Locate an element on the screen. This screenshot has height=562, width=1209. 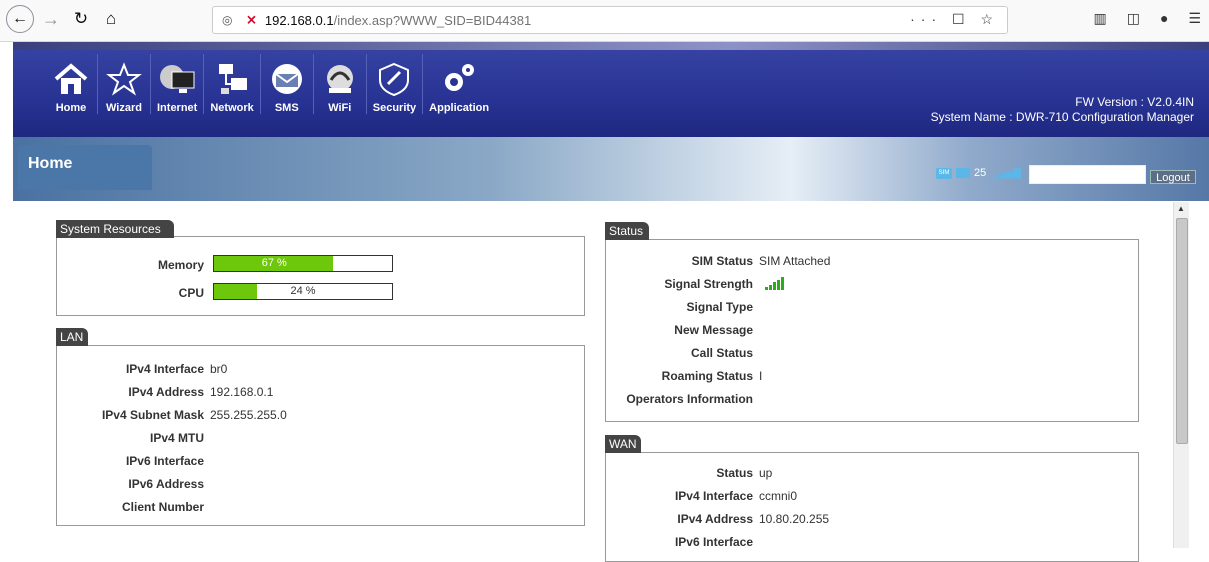
tracking-shield-icon: ◎ is located at coordinates (229, 20).